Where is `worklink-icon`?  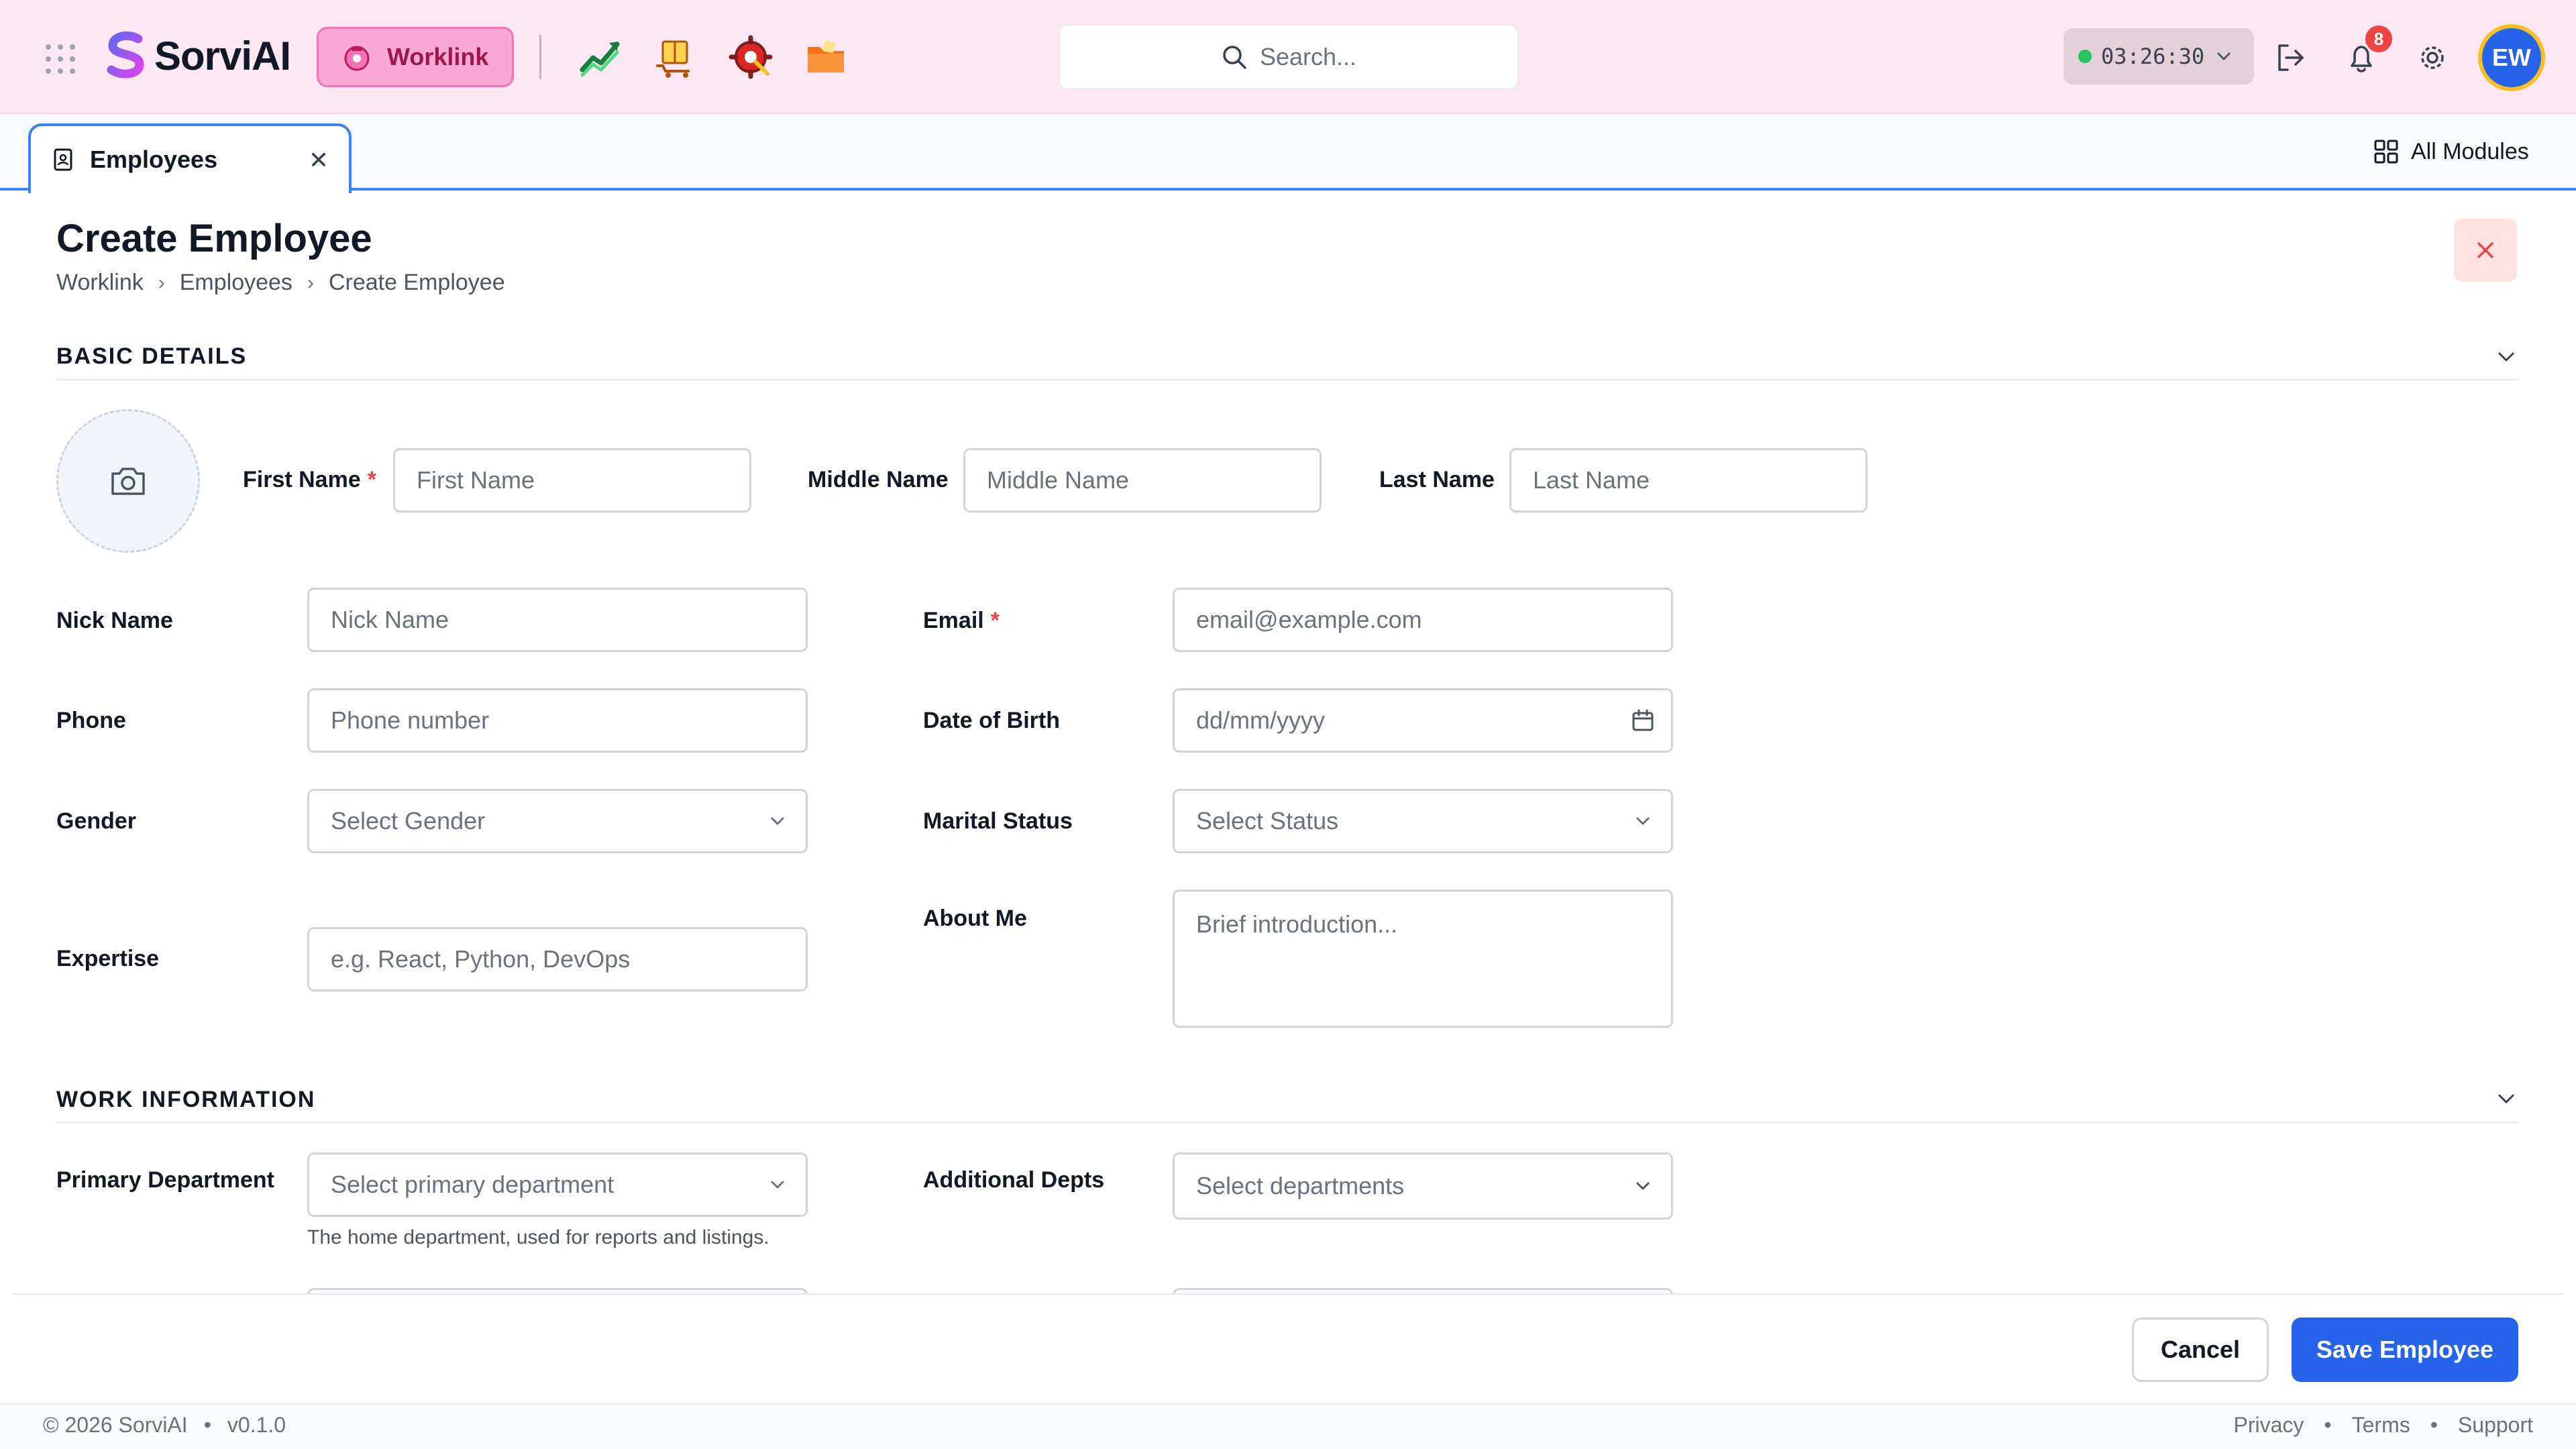
worklink-icon is located at coordinates (357, 58).